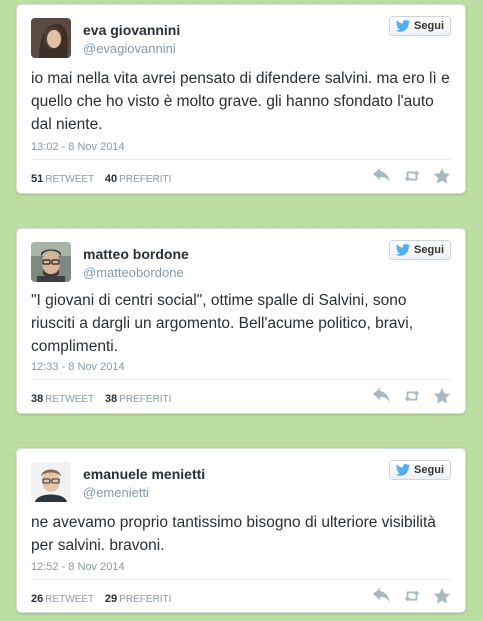 The height and width of the screenshot is (621, 483). Describe the element at coordinates (78, 567) in the screenshot. I see `tweet-timestamp: 12:52 - 8 Nov 2014` at that location.